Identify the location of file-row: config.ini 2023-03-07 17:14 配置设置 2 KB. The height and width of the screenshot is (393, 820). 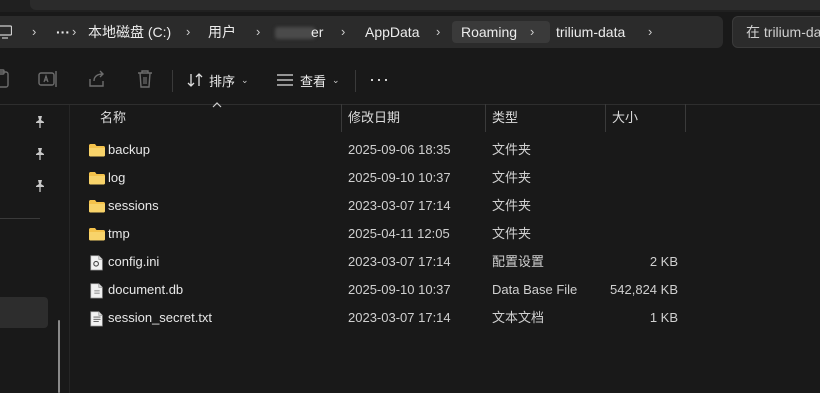
(445, 262).